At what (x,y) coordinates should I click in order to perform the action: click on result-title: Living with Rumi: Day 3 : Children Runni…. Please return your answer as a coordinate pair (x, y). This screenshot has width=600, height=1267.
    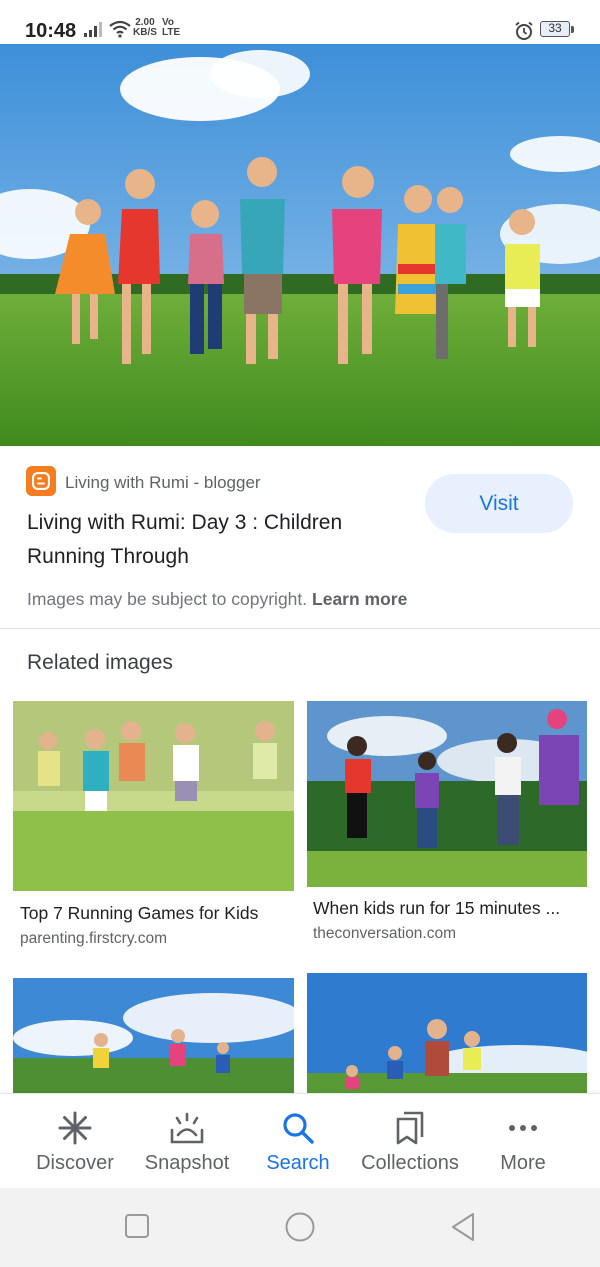
    Looking at the image, I should click on (217, 540).